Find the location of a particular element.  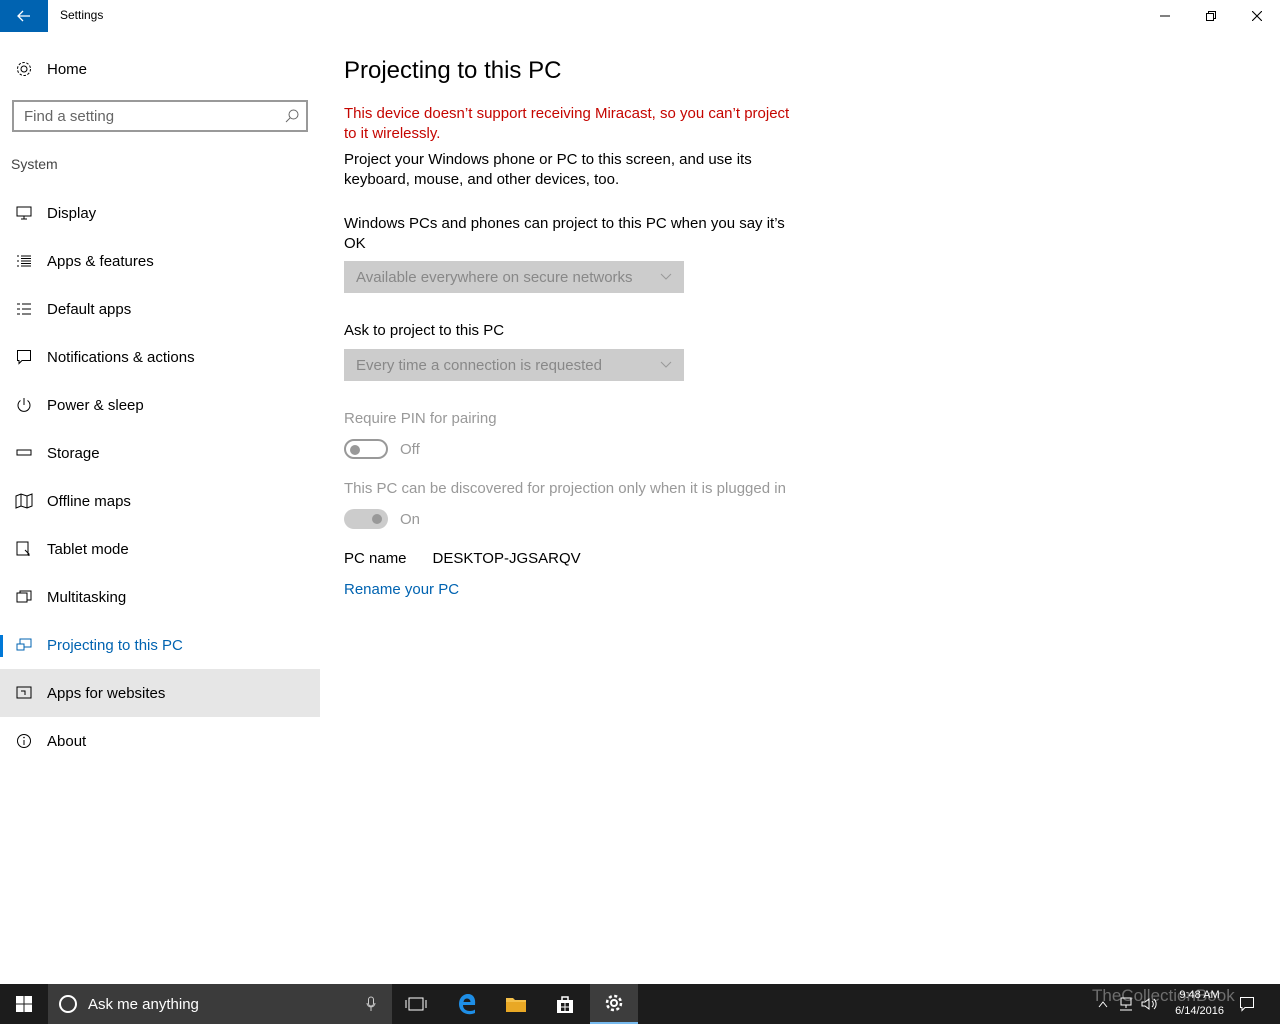

windows-logo-icon is located at coordinates (24, 1004).